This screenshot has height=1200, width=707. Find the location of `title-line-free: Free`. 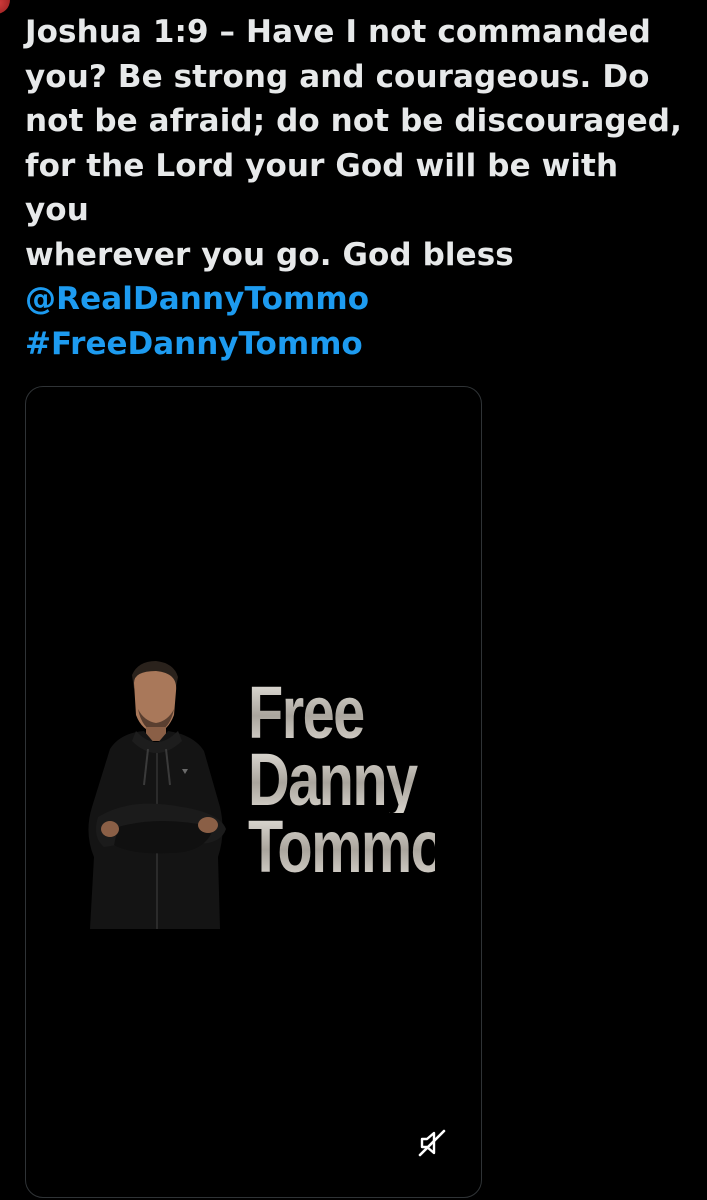

title-line-free: Free is located at coordinates (341, 713).